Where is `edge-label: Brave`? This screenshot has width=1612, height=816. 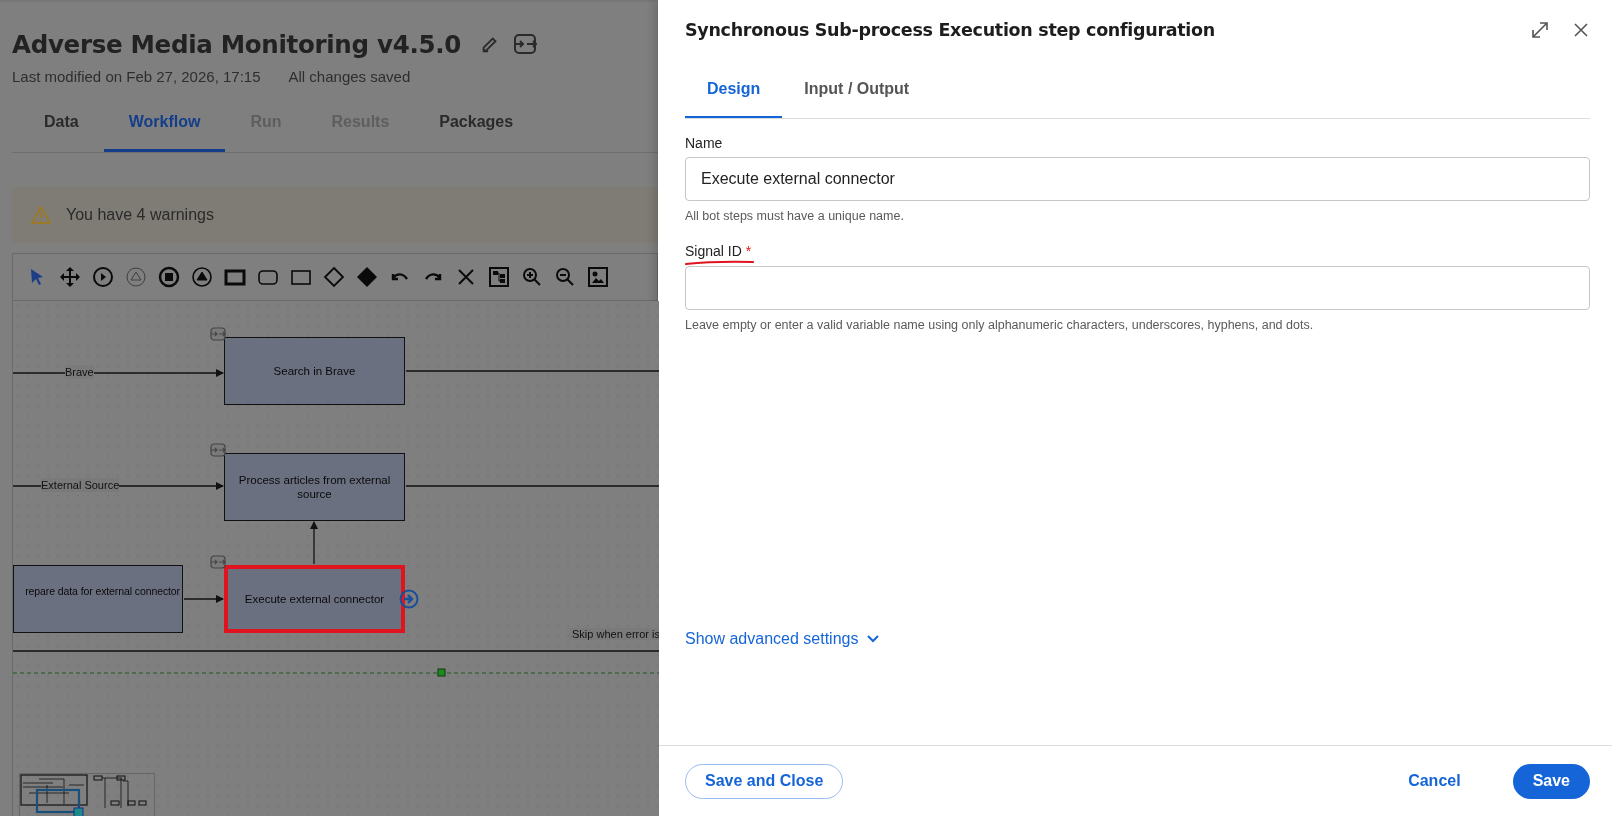
edge-label: Brave is located at coordinates (79, 372).